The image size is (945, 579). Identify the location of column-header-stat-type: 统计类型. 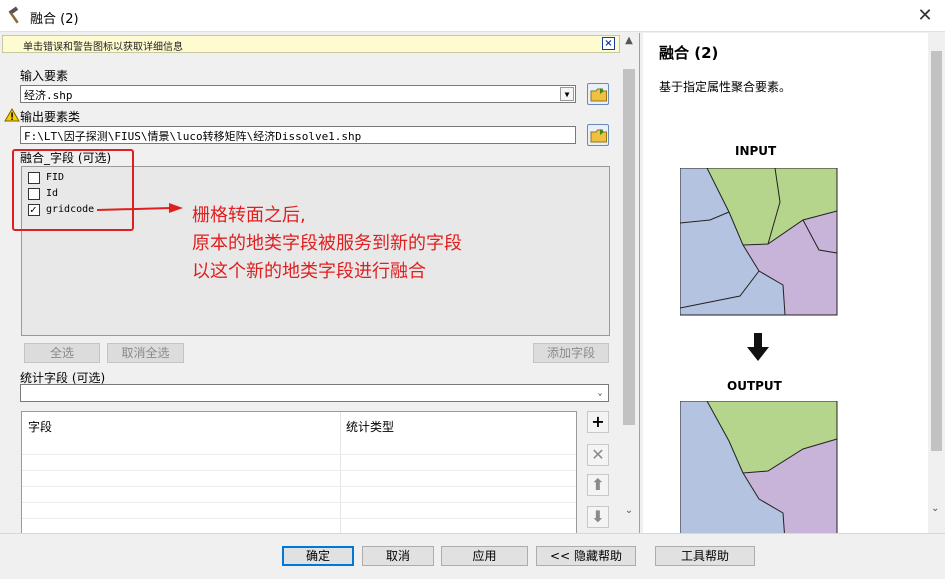
(370, 427).